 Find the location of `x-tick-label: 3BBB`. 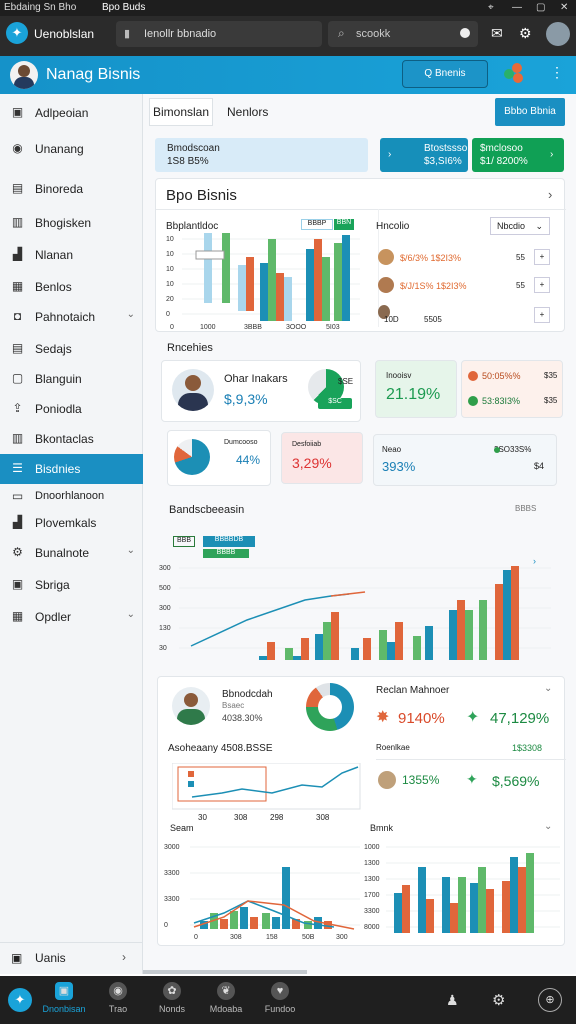

x-tick-label: 3BBB is located at coordinates (253, 326).